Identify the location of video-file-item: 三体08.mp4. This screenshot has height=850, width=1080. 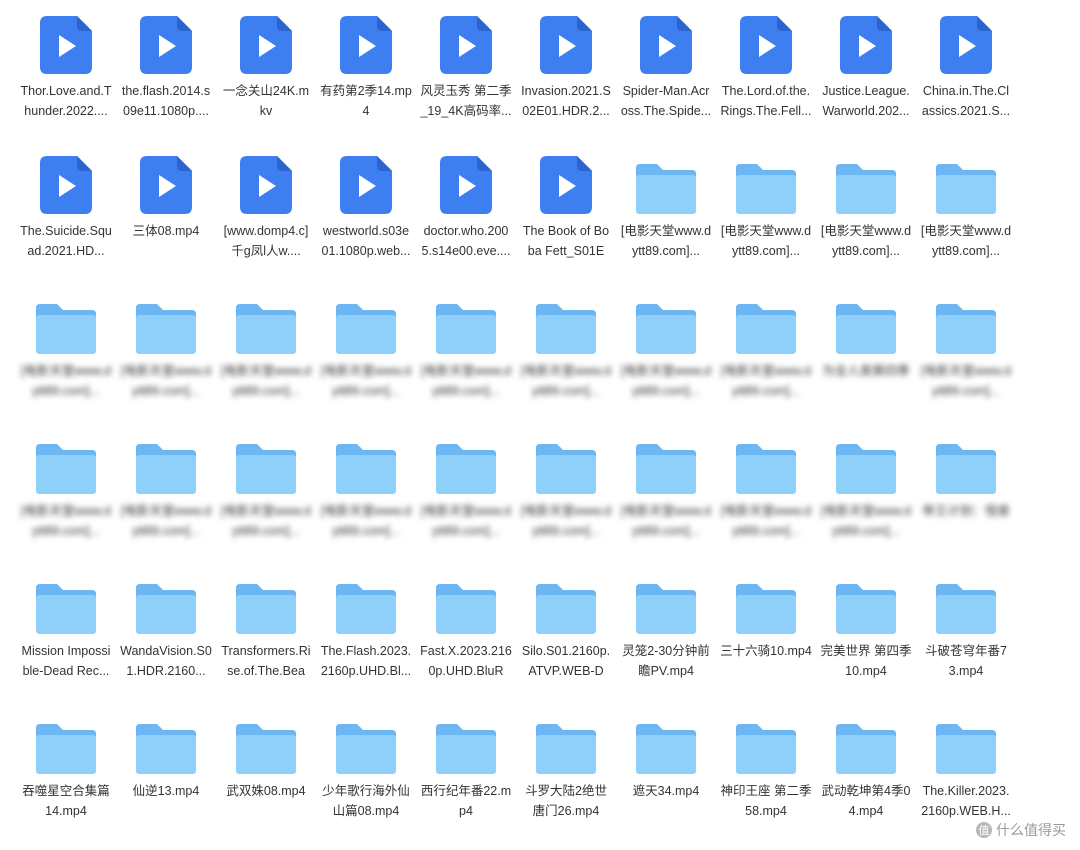
(166, 216).